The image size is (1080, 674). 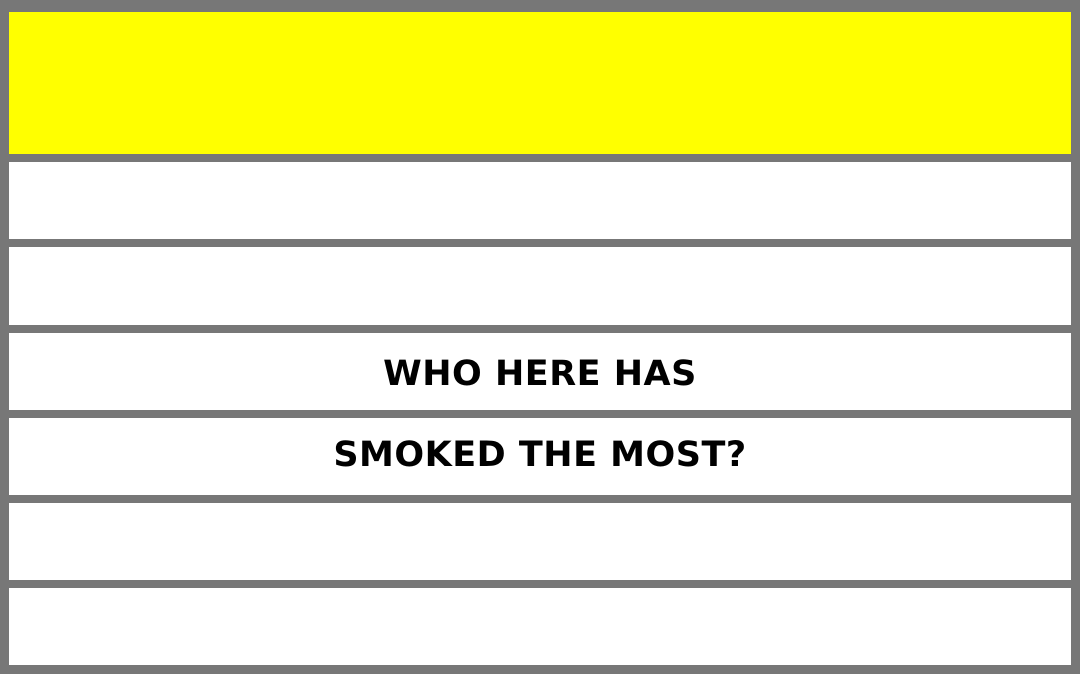 I want to click on card-row-3: WHO HERE HAS, so click(x=540, y=371).